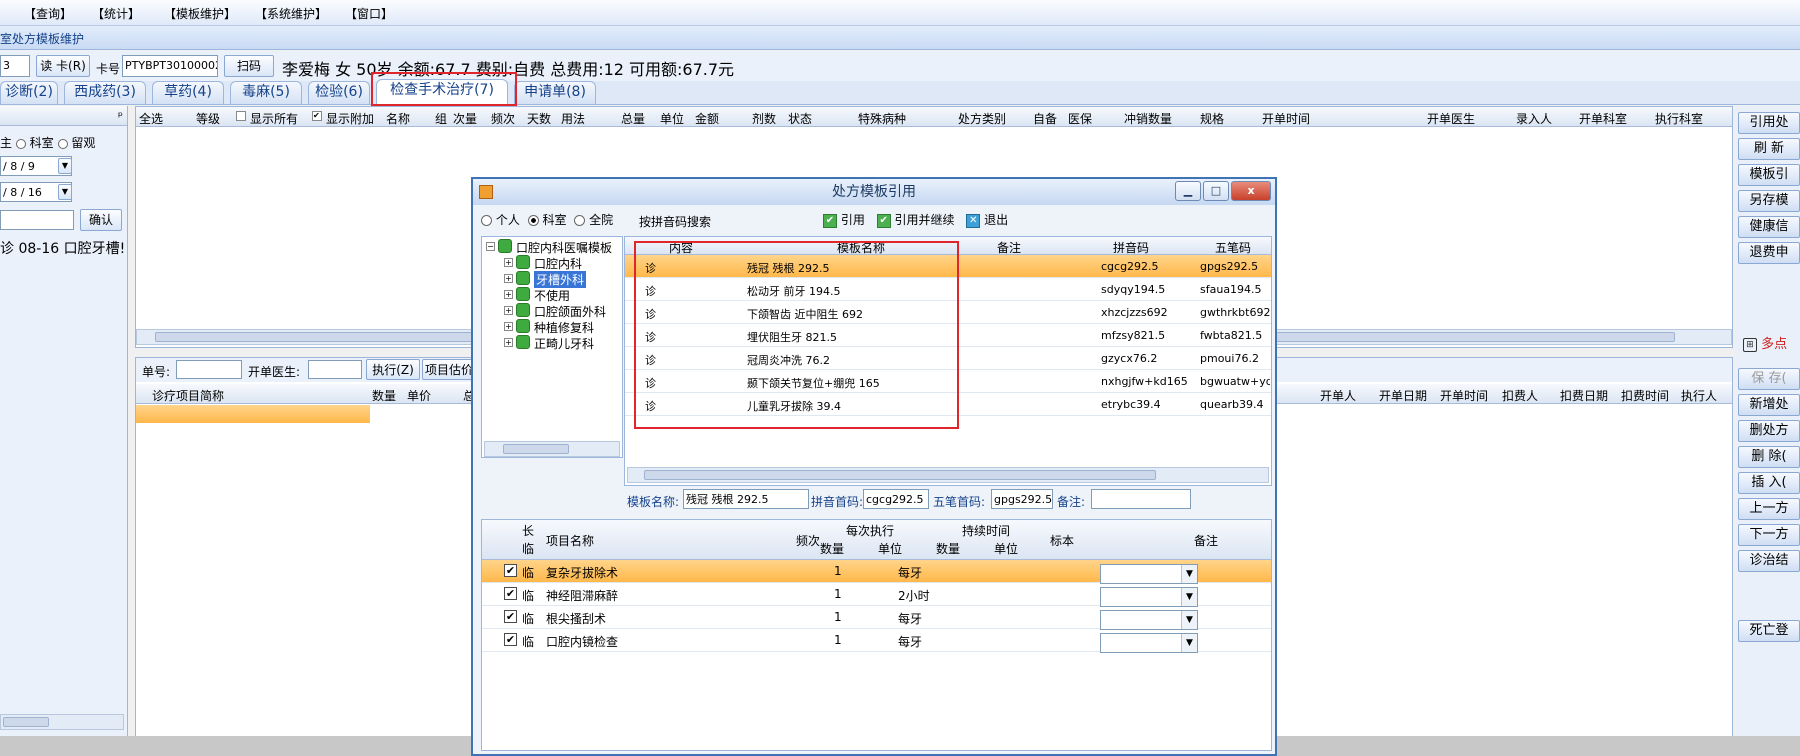  I want to click on collapse-root-icon: −, so click(490, 246).